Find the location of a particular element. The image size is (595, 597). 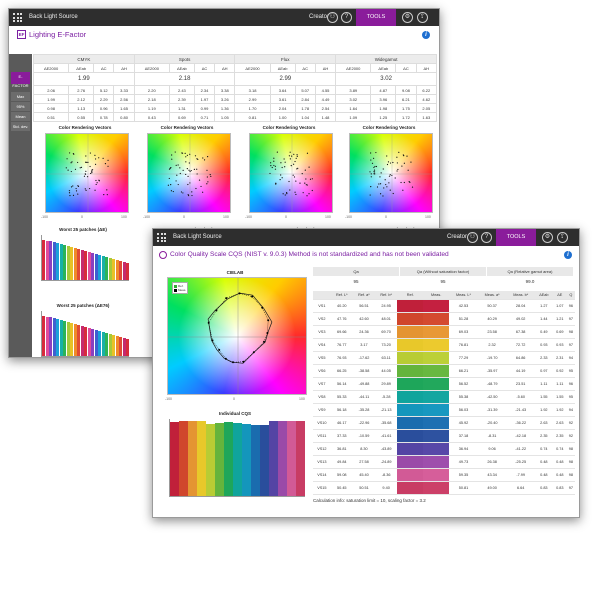

metric-cell: 9.08 is located at coordinates (406, 90).